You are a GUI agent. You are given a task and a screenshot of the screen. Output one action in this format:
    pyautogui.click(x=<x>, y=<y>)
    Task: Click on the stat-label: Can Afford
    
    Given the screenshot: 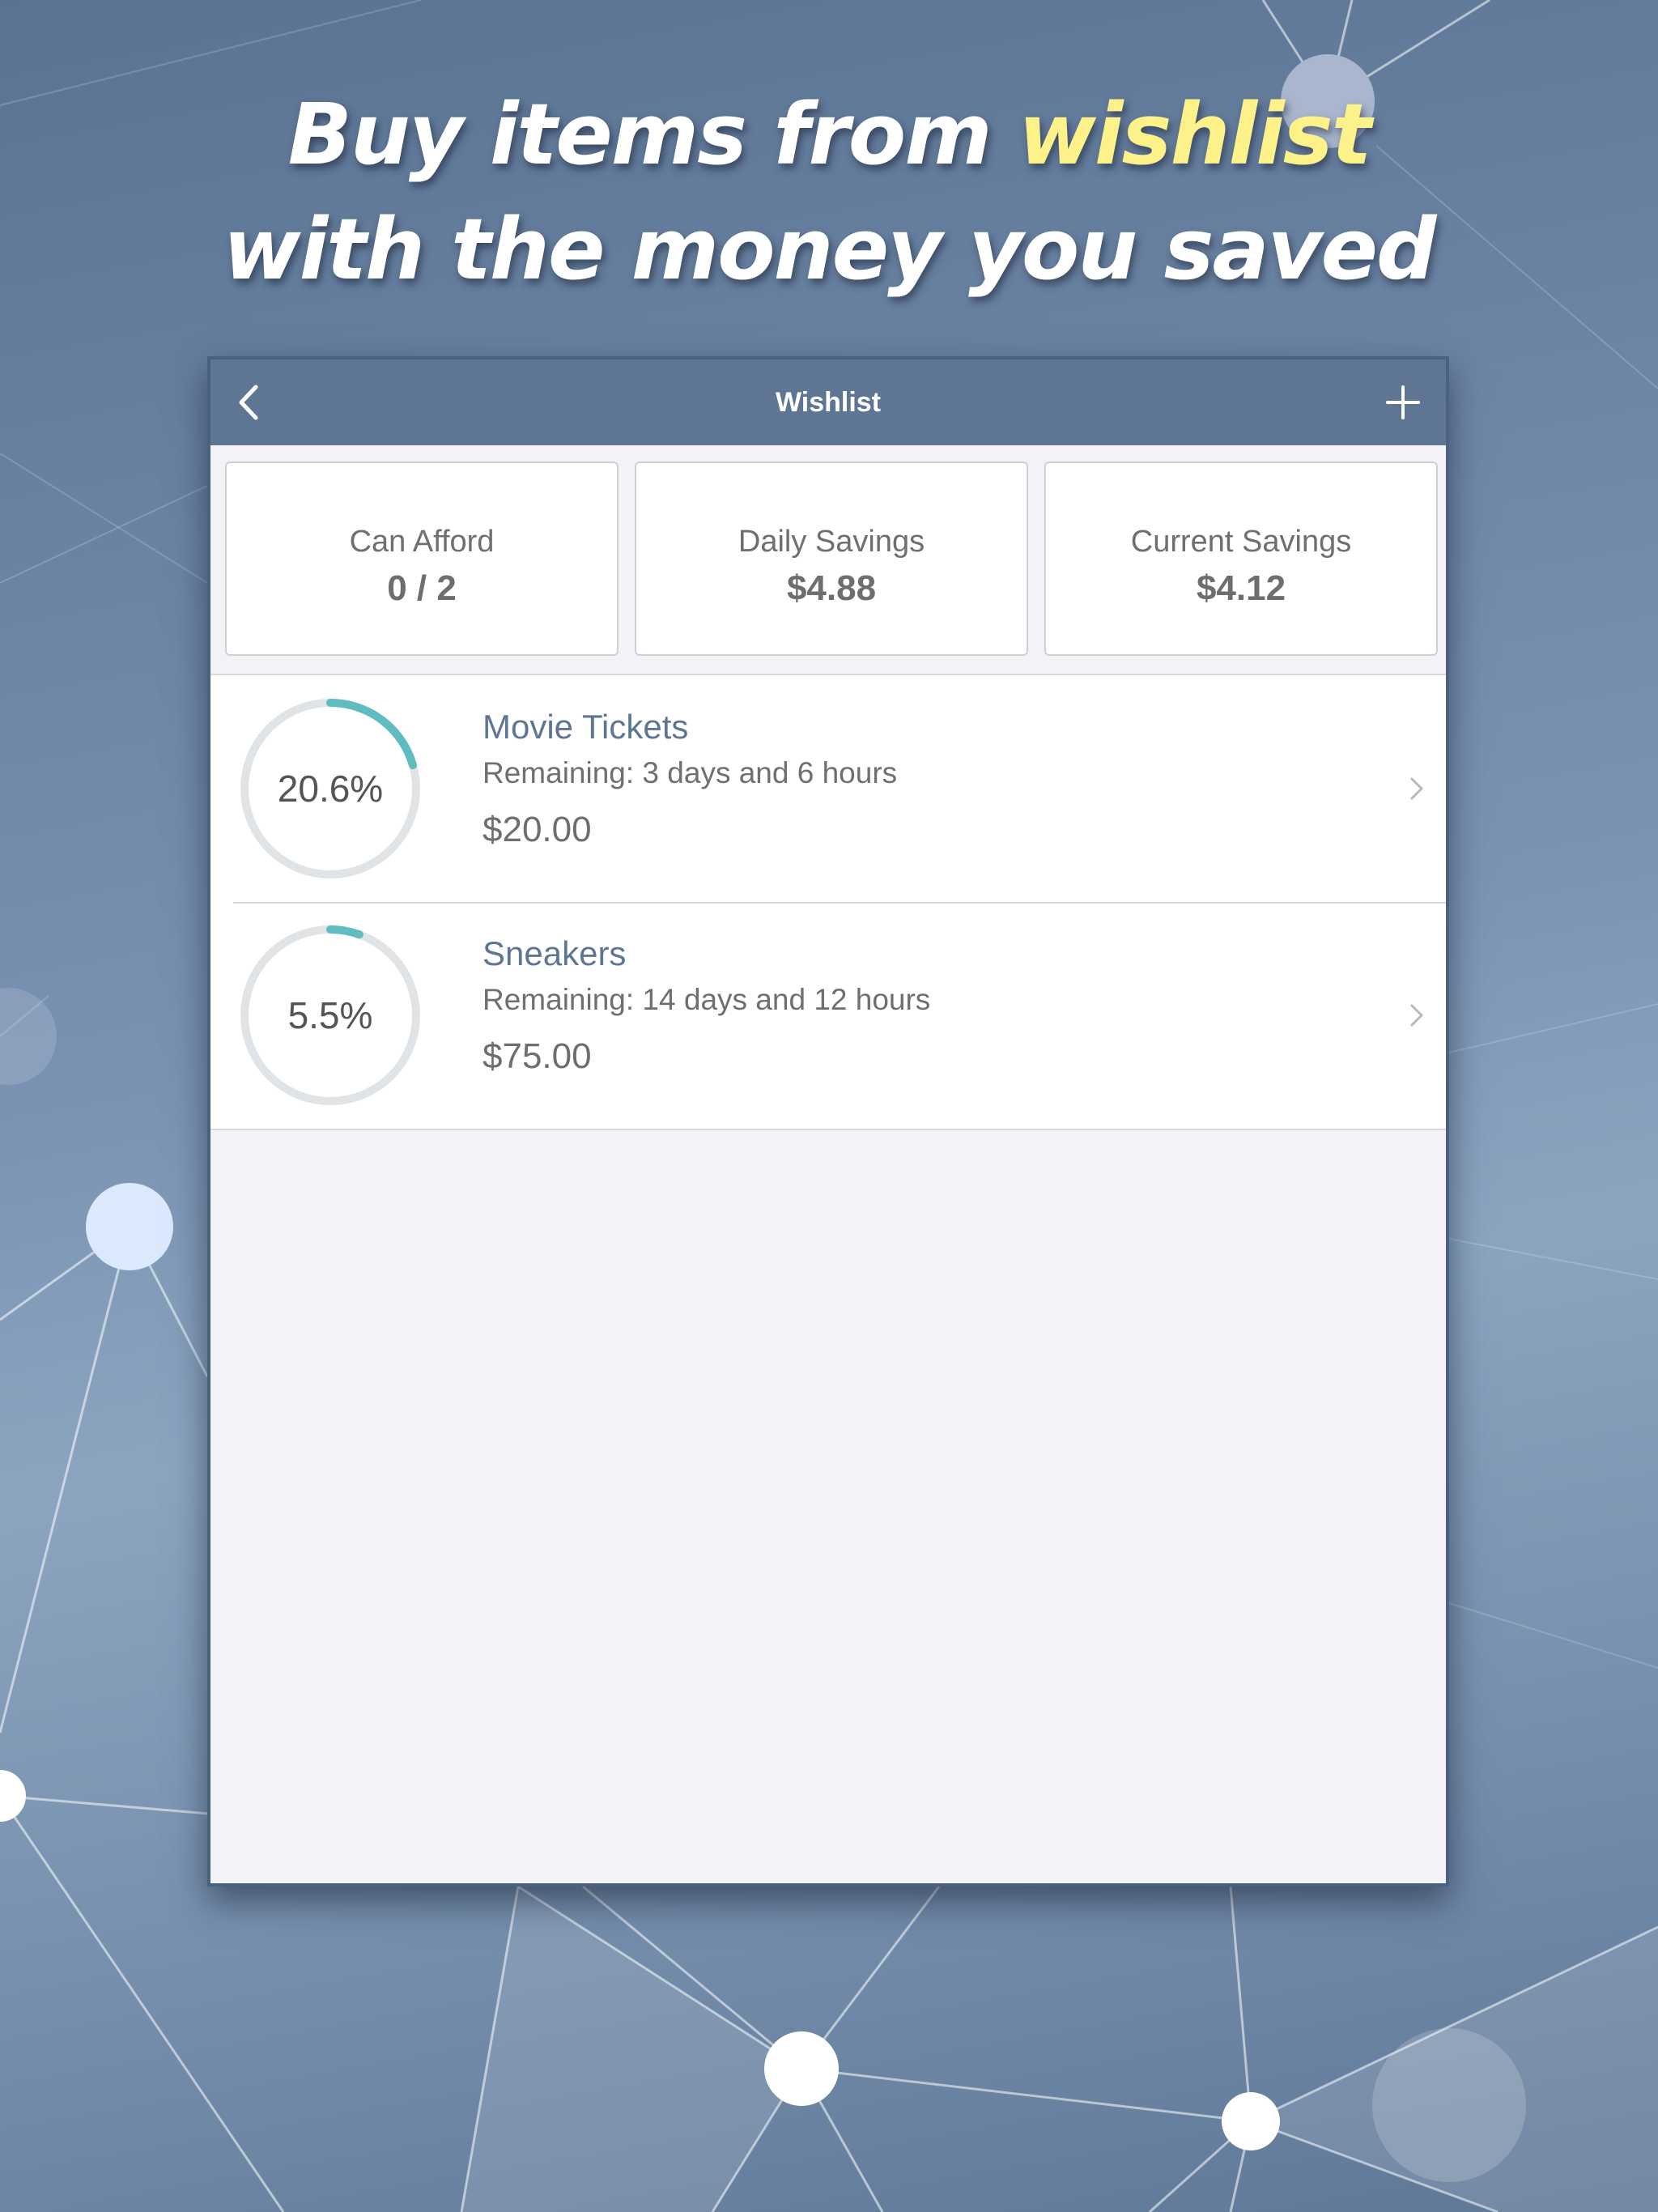 What is the action you would take?
    pyautogui.click(x=422, y=542)
    